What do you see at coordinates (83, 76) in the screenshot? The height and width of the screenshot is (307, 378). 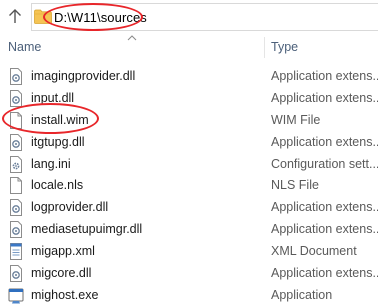 I see `file-name: imagingprovider.dll` at bounding box center [83, 76].